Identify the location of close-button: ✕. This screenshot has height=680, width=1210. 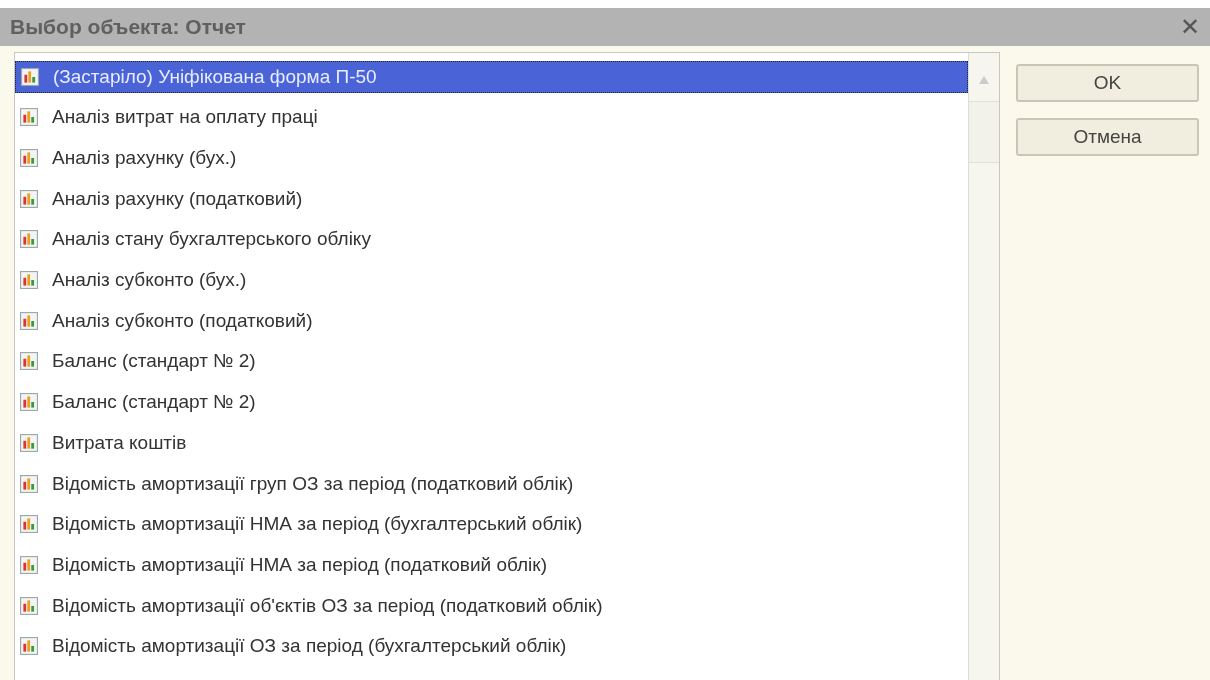
(1189, 27).